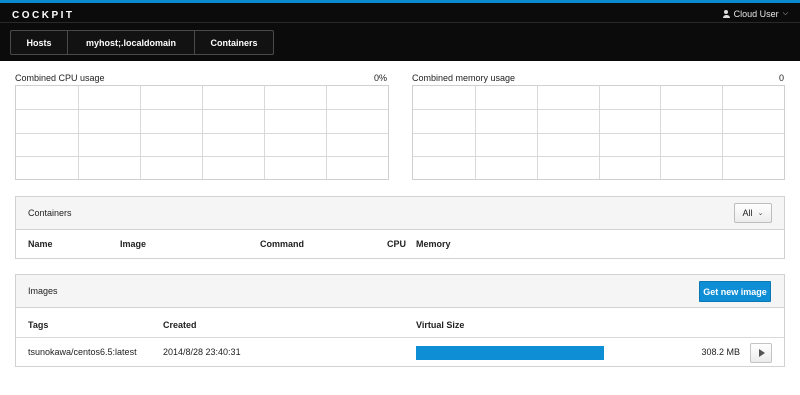 This screenshot has width=800, height=395. Describe the element at coordinates (43, 15) in the screenshot. I see `brand-logo: COCKPIT` at that location.